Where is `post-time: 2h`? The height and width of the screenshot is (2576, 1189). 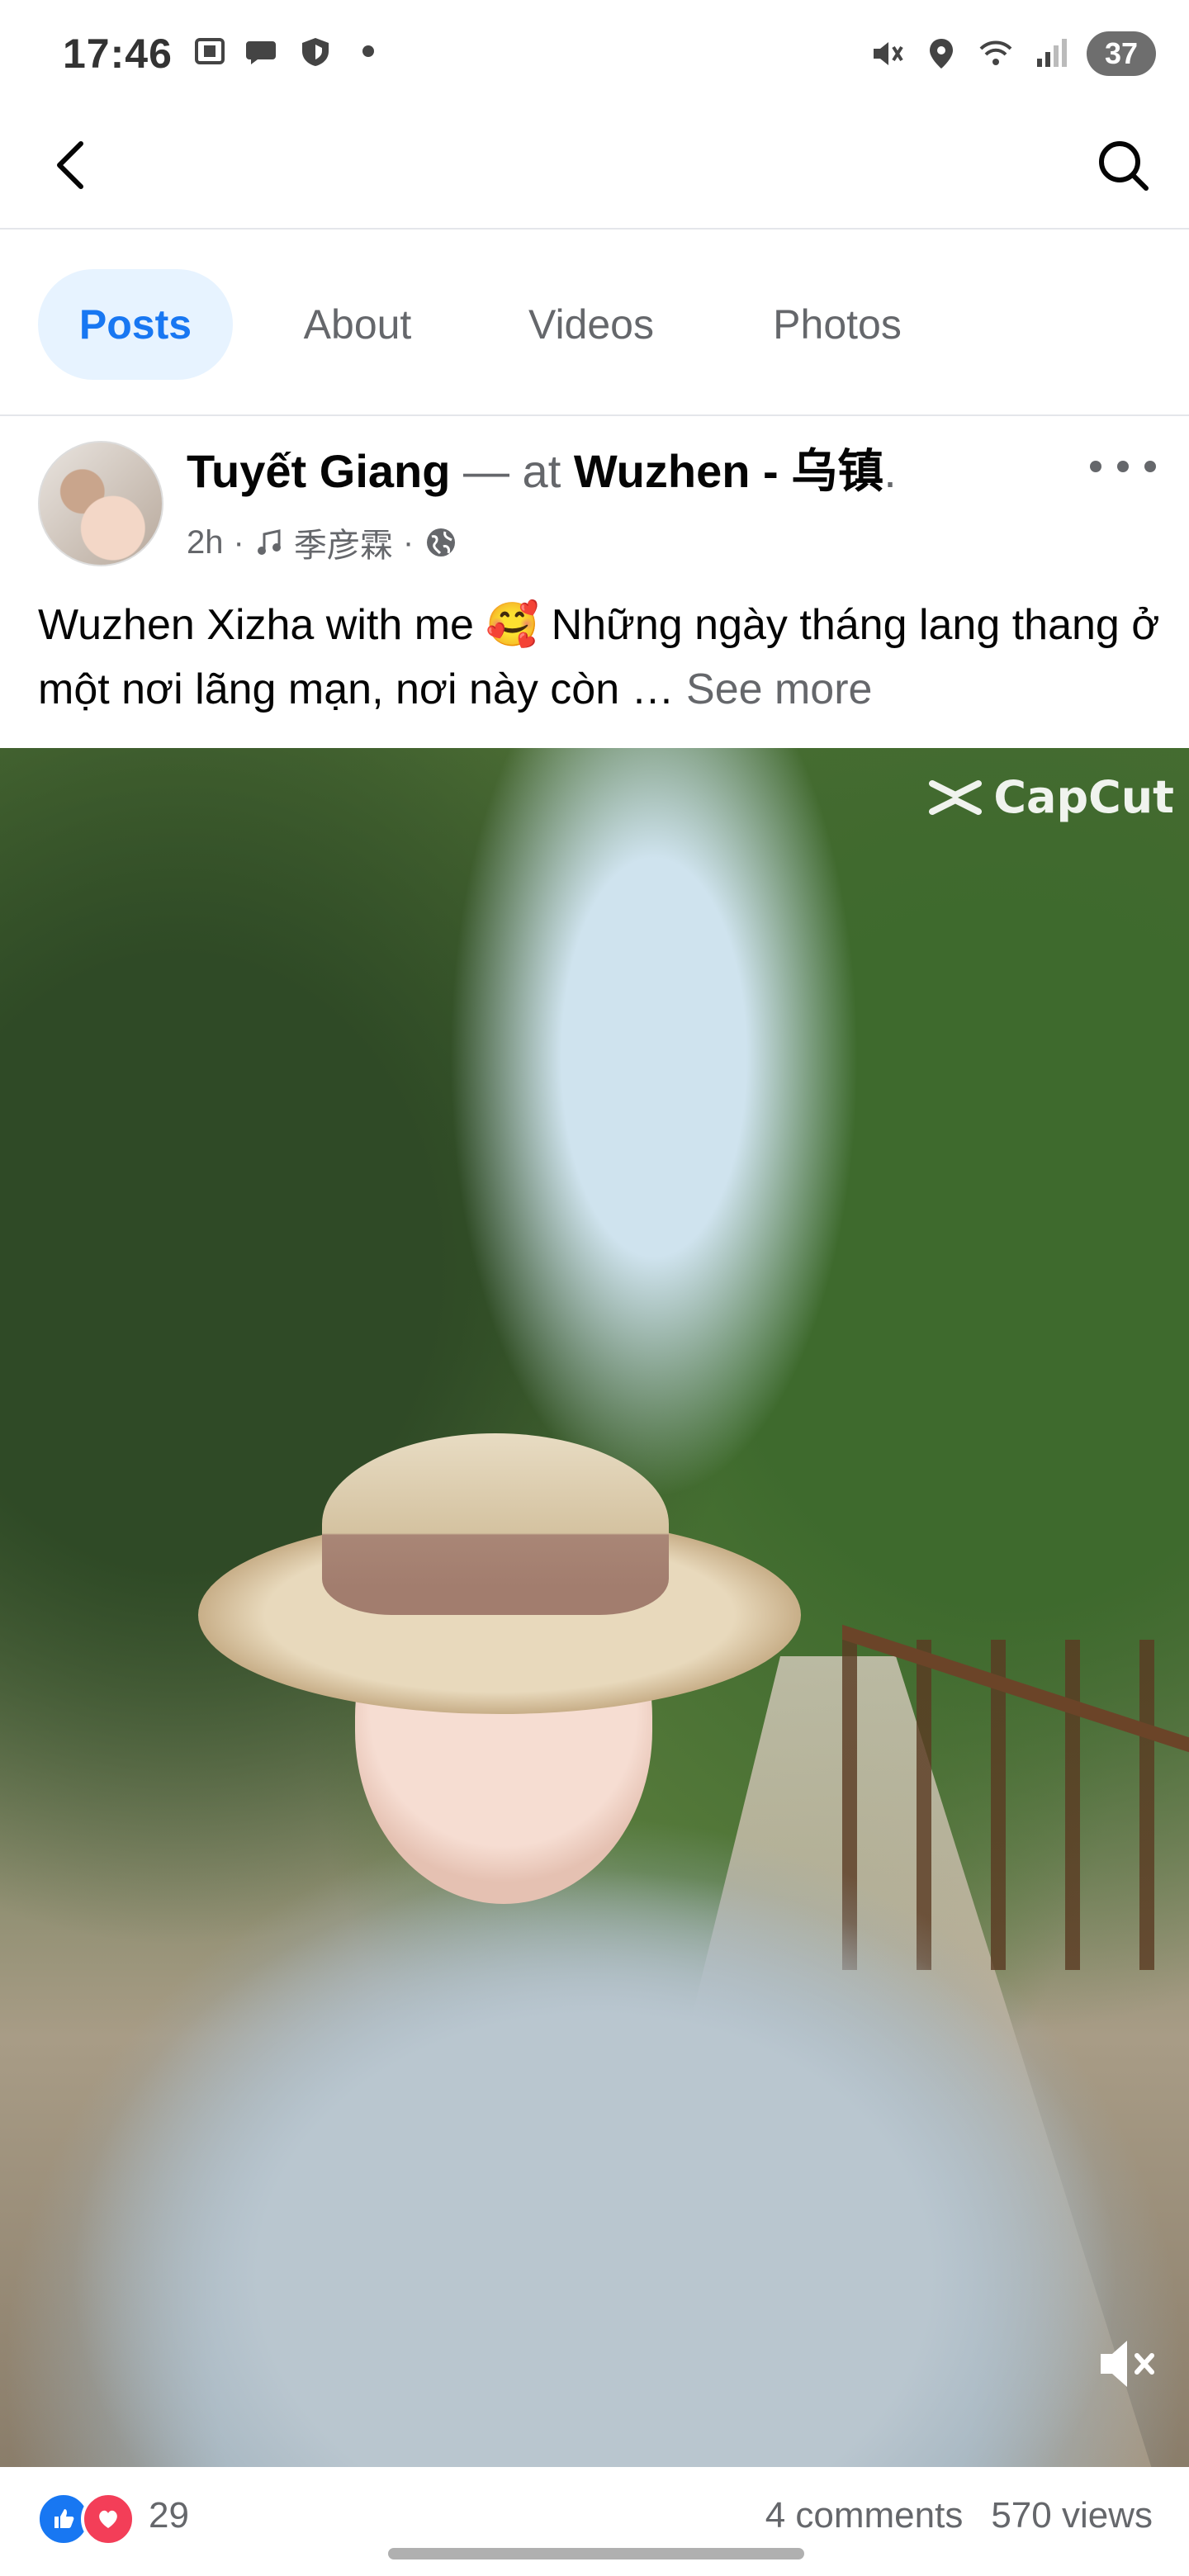 post-time: 2h is located at coordinates (205, 542).